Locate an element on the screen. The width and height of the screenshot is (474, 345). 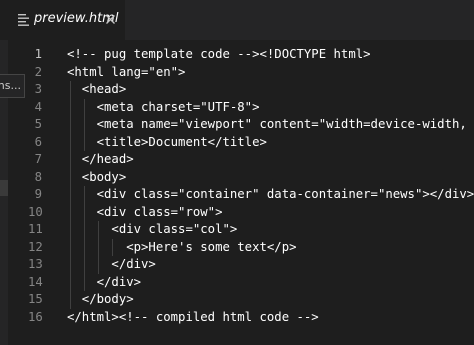
code-line: 16 </html><!-- compiled html code --> is located at coordinates (237, 318).